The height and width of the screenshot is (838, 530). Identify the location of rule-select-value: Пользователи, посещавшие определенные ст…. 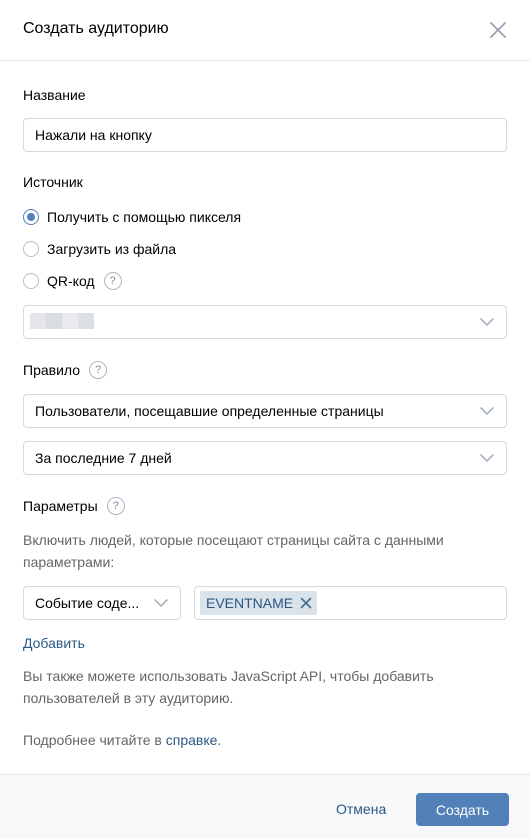
(209, 411).